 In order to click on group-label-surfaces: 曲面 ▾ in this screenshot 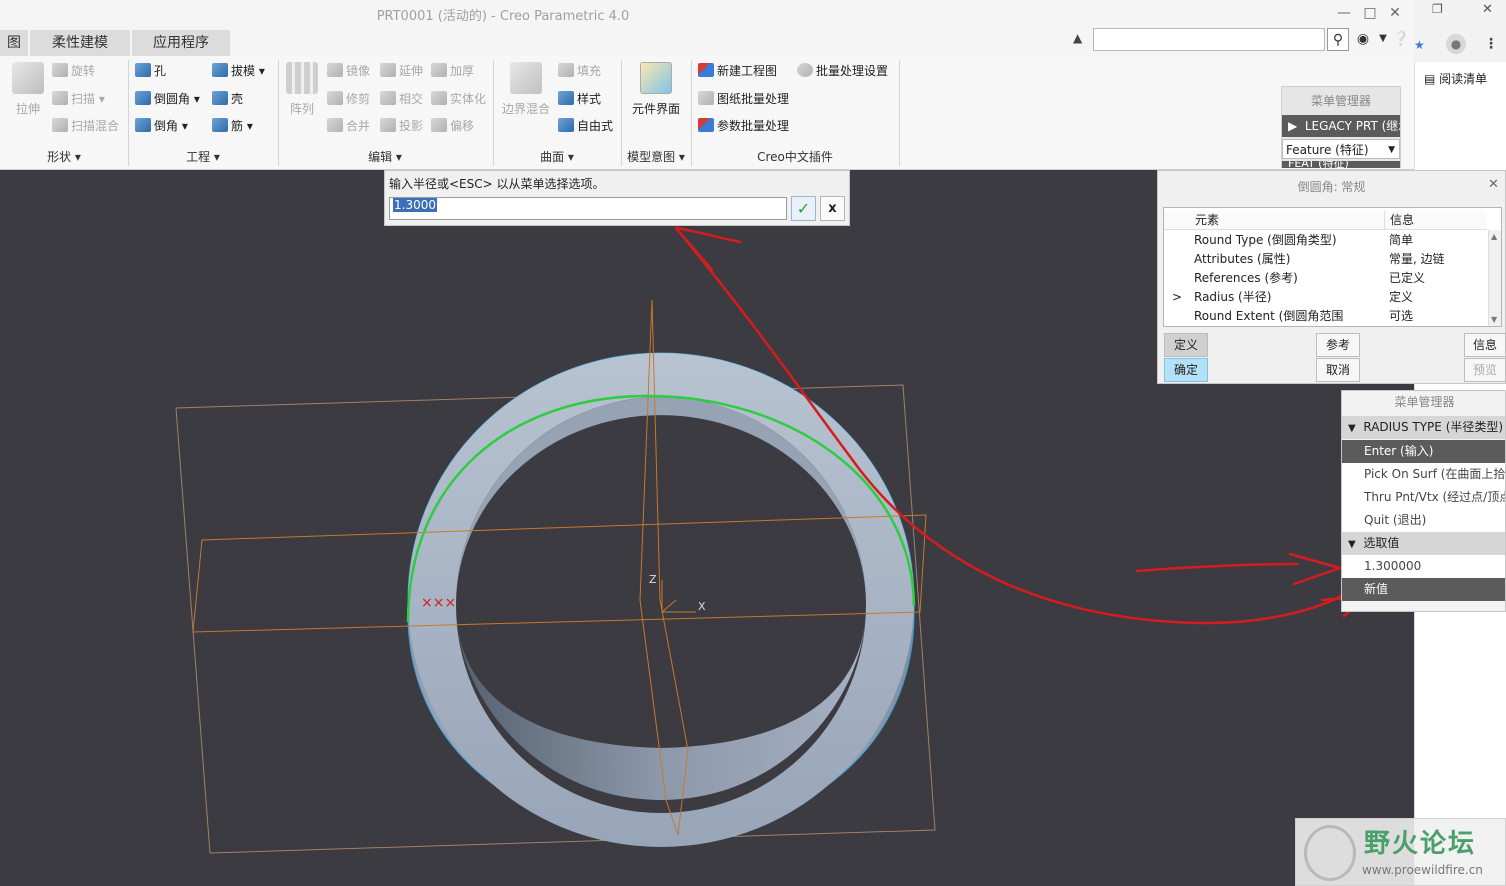, I will do `click(557, 157)`.